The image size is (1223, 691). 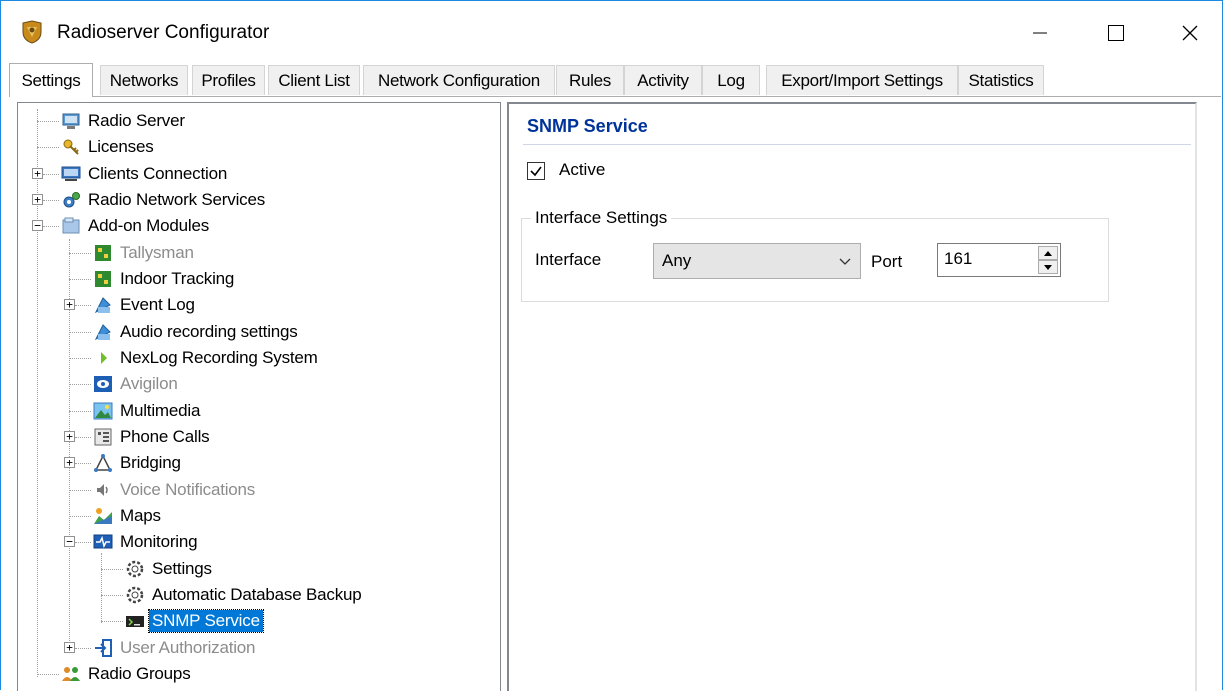 I want to click on tree-item-radio-groups: Radio Groups, so click(x=127, y=674).